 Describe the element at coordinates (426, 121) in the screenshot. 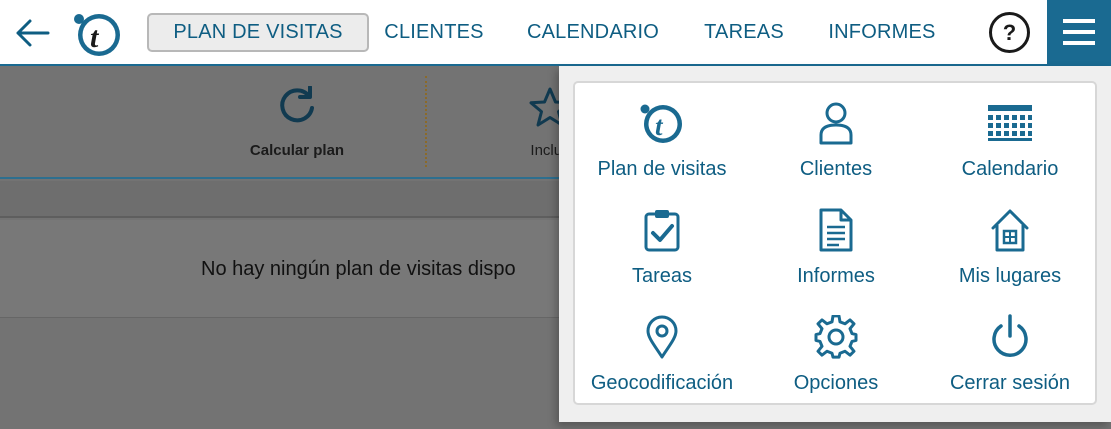

I see `toolbar-divider` at that location.